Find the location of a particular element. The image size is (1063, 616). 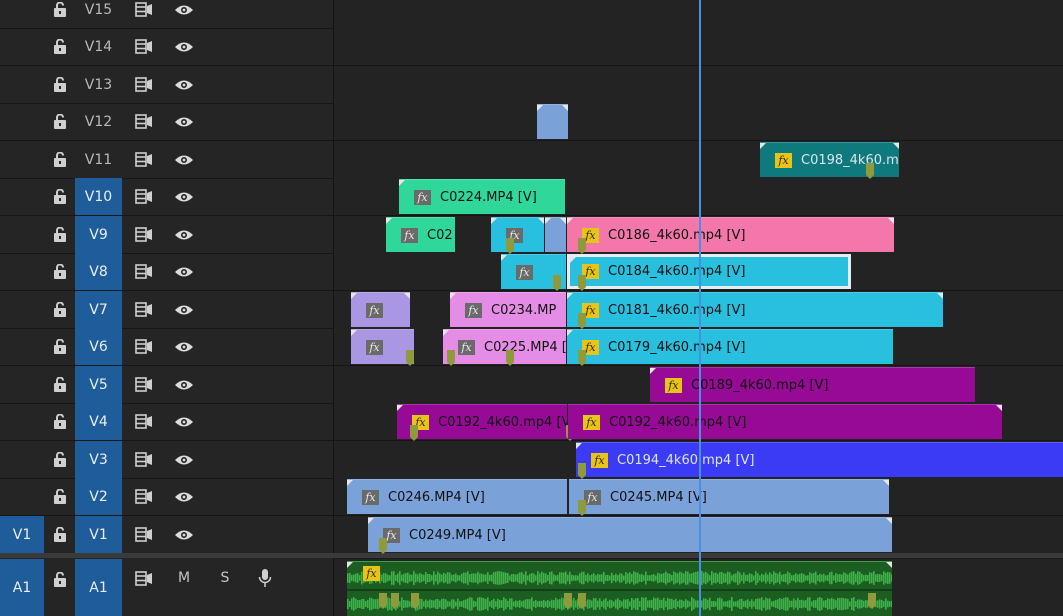

source-patch-v7 is located at coordinates (22, 309).